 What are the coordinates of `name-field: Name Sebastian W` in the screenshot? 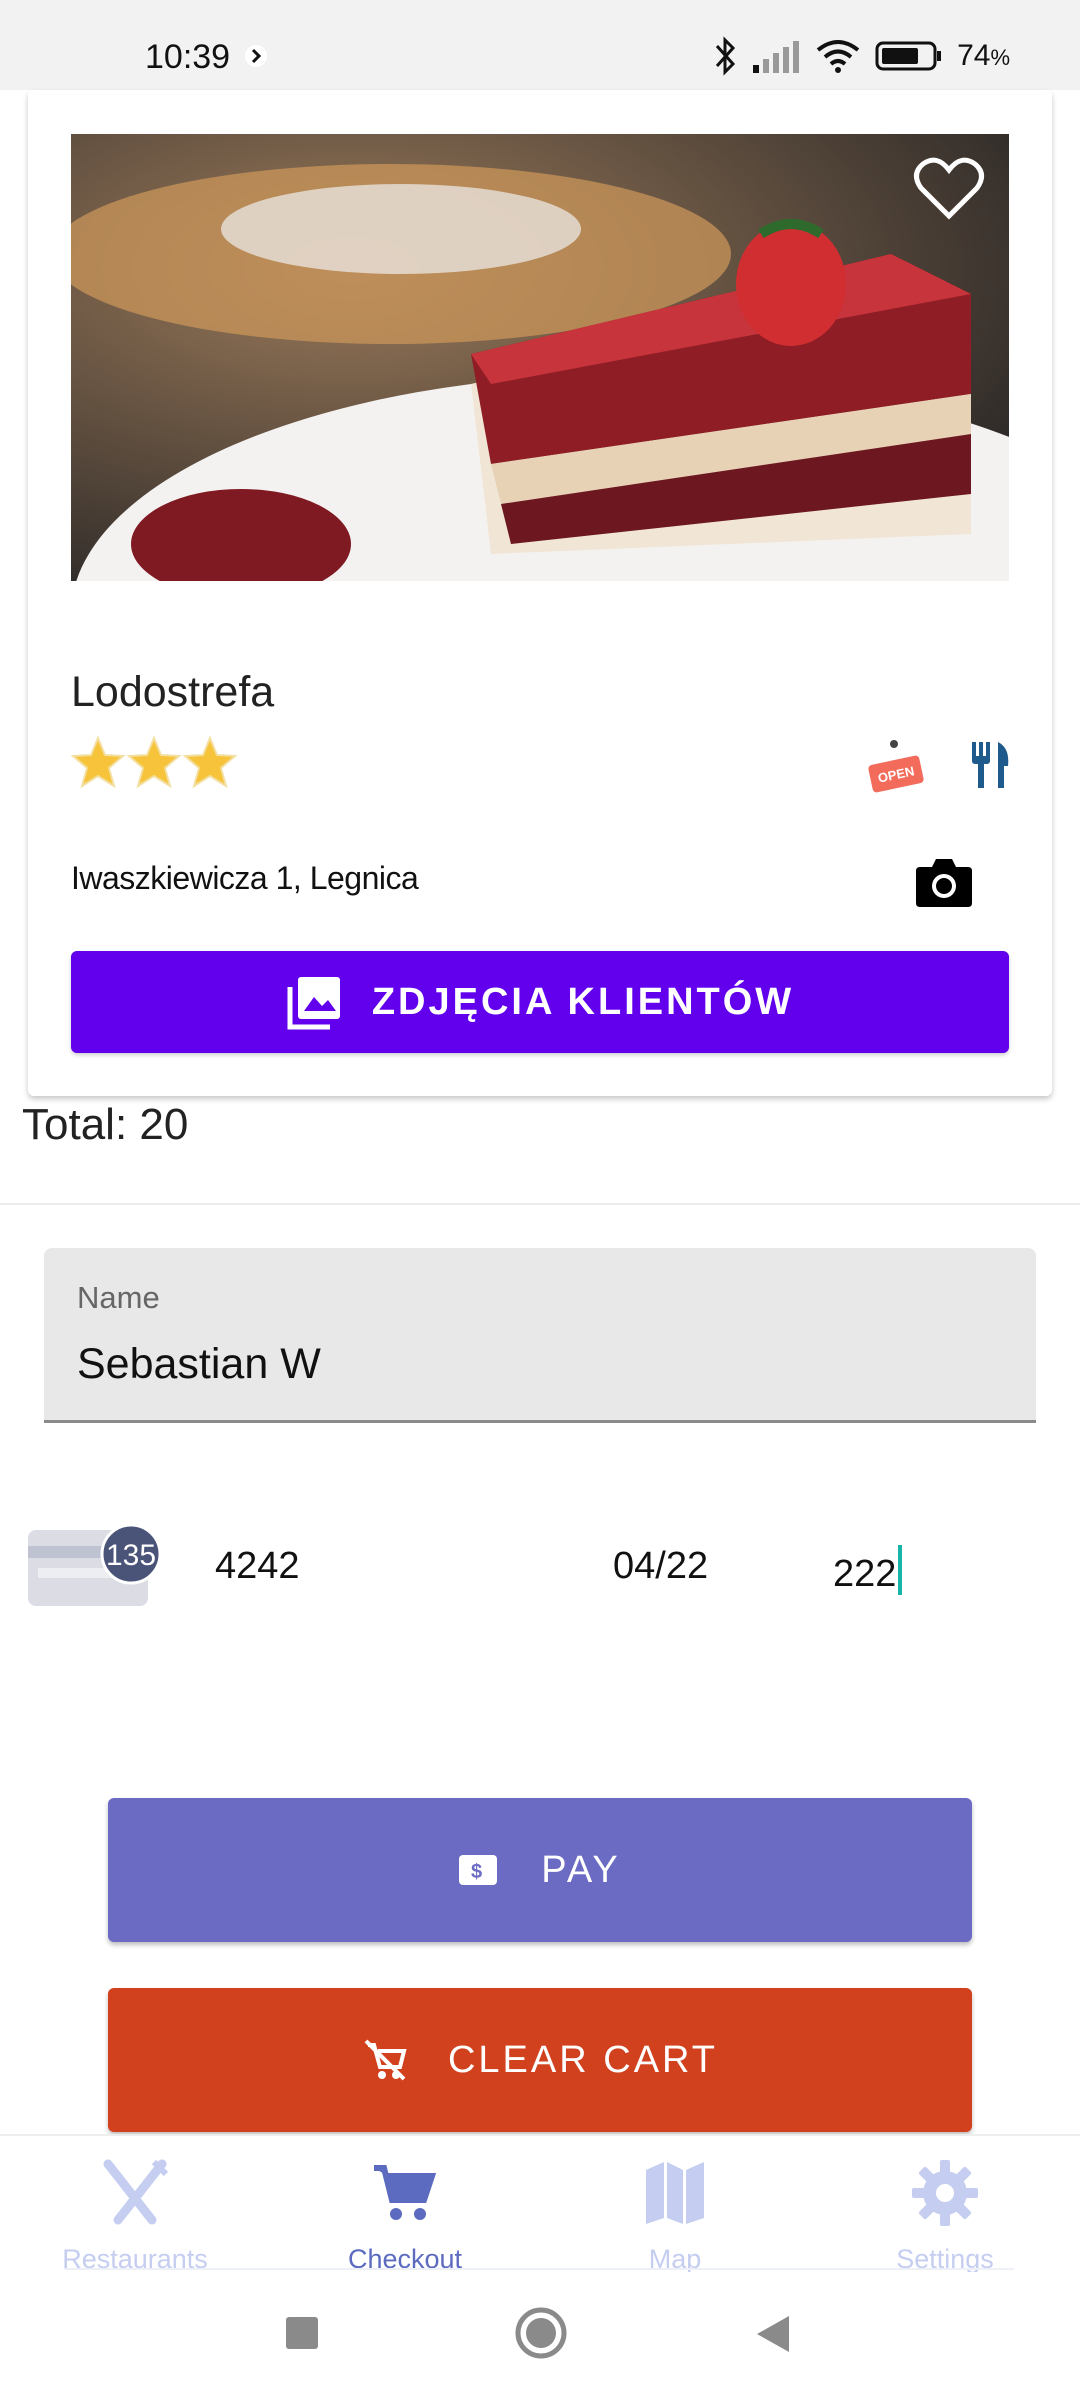 It's located at (540, 1335).